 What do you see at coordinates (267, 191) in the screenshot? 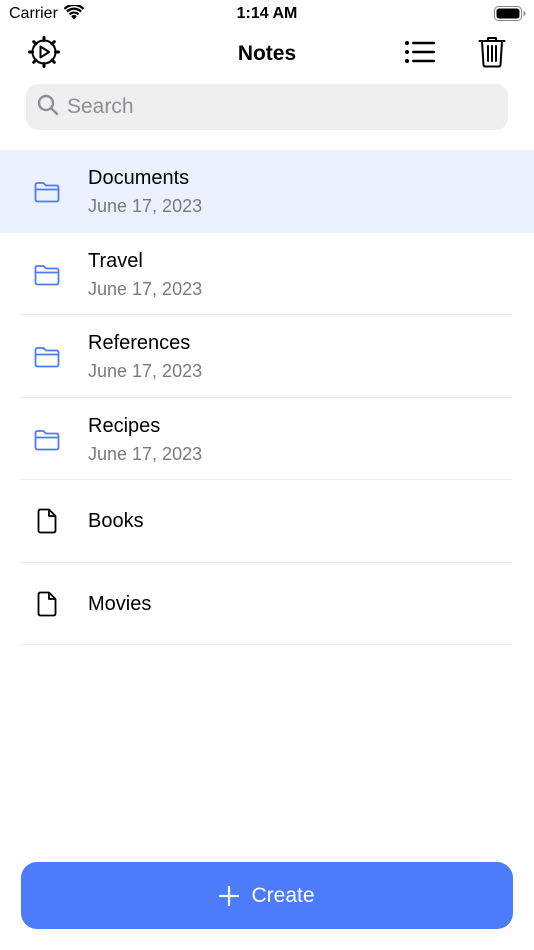
I see `list-item-documents: Documents June 17, 2023` at bounding box center [267, 191].